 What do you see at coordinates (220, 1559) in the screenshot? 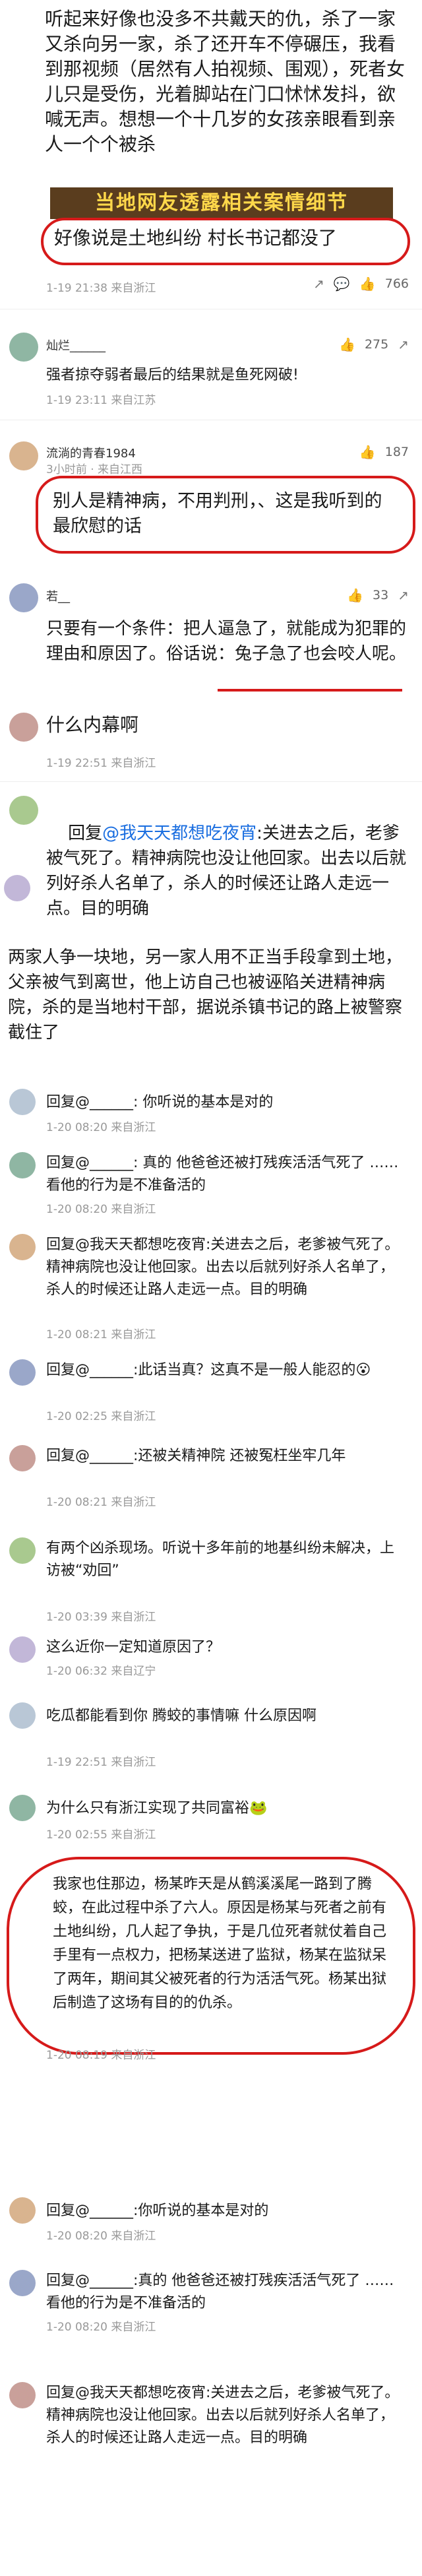
I see `thread-reply-text: 有两个凶杀现场。听说十多年前的地基纠纷未解决，上访被“劝回”` at bounding box center [220, 1559].